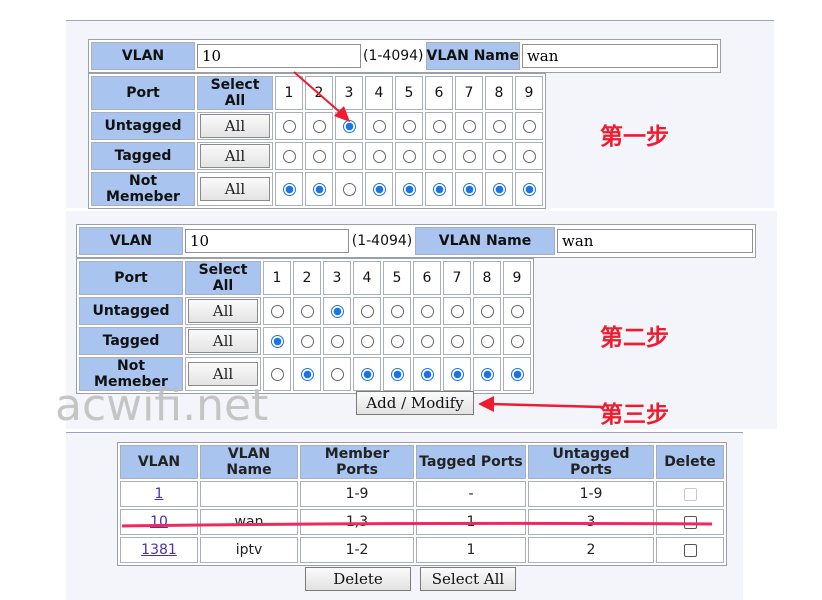 This screenshot has height=600, width=822. I want to click on tagged-ports-cell: -, so click(471, 494).